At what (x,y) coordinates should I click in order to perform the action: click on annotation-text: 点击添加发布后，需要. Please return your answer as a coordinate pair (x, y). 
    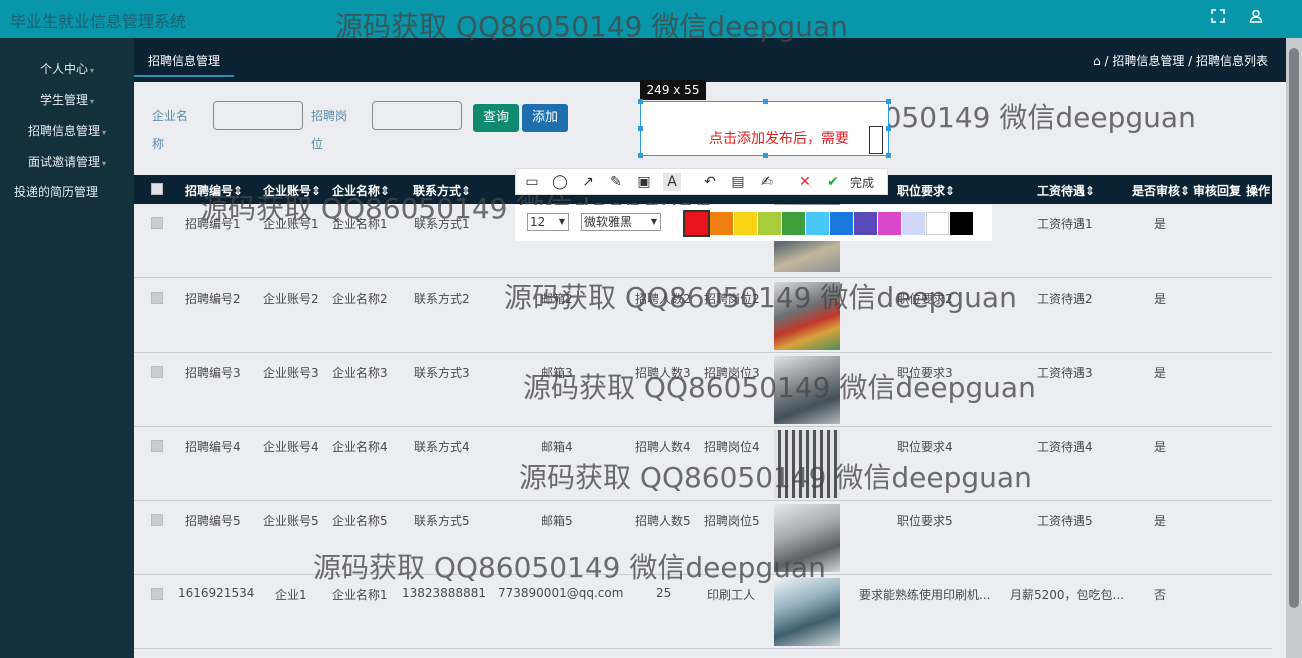
    Looking at the image, I should click on (779, 138).